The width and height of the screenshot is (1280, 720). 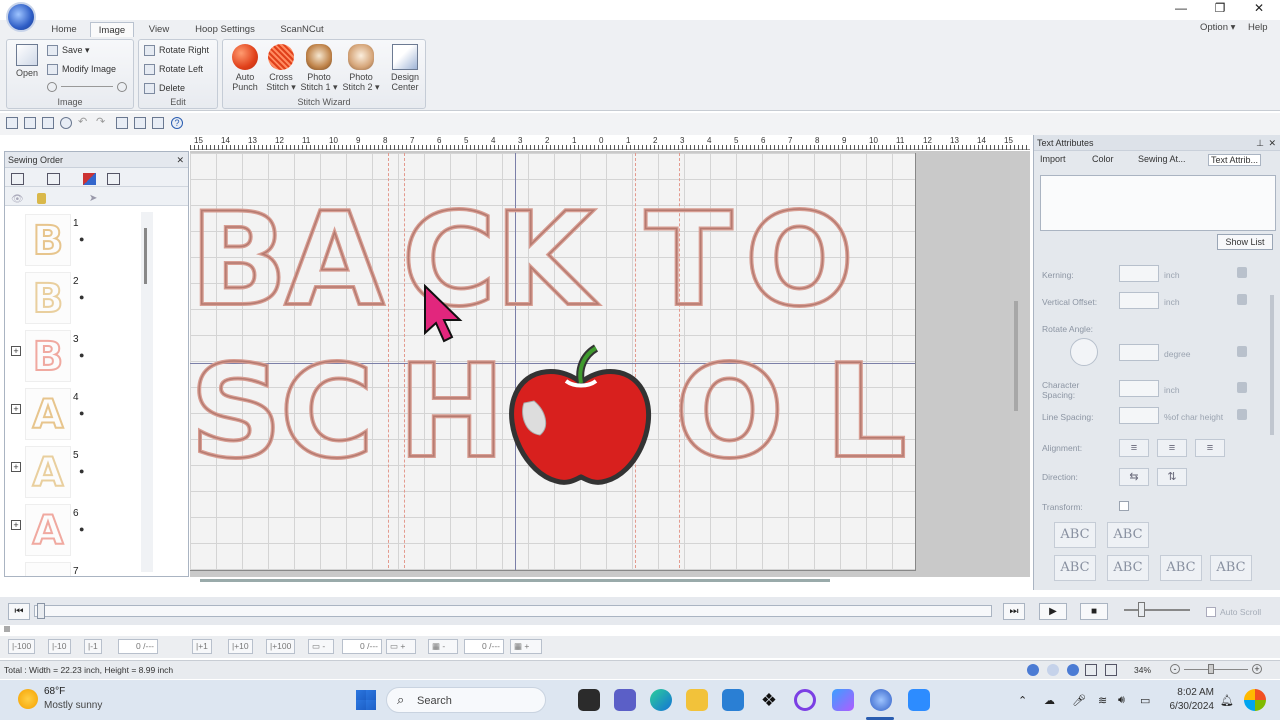 I want to click on play-button: ▶, so click(x=1053, y=611).